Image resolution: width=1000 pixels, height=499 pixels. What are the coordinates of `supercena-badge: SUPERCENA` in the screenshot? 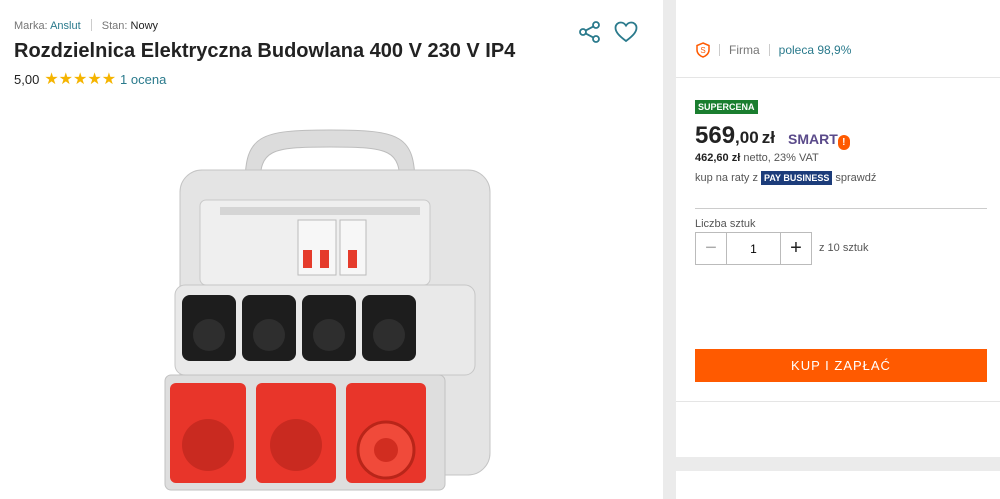 It's located at (726, 107).